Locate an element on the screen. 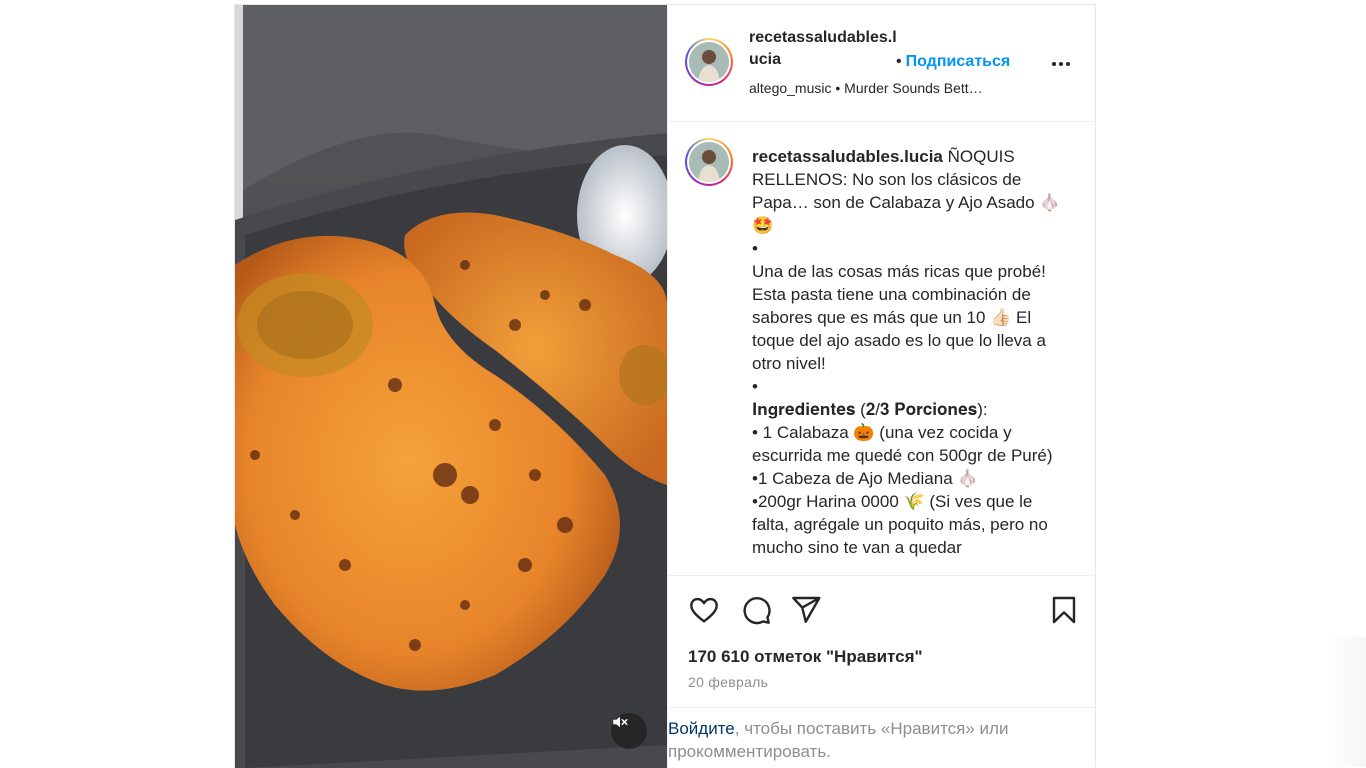  follow-button: Подписаться is located at coordinates (958, 61).